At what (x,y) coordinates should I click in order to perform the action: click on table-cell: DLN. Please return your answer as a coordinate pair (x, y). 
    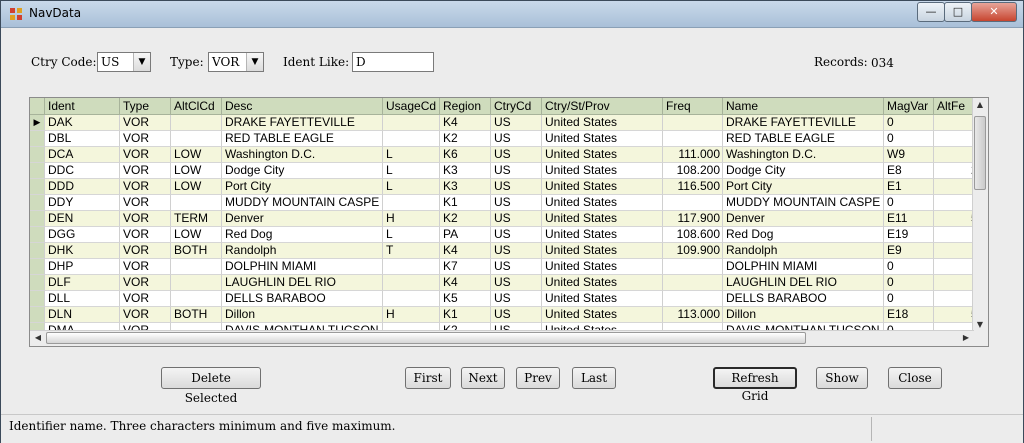
    Looking at the image, I should click on (82, 315).